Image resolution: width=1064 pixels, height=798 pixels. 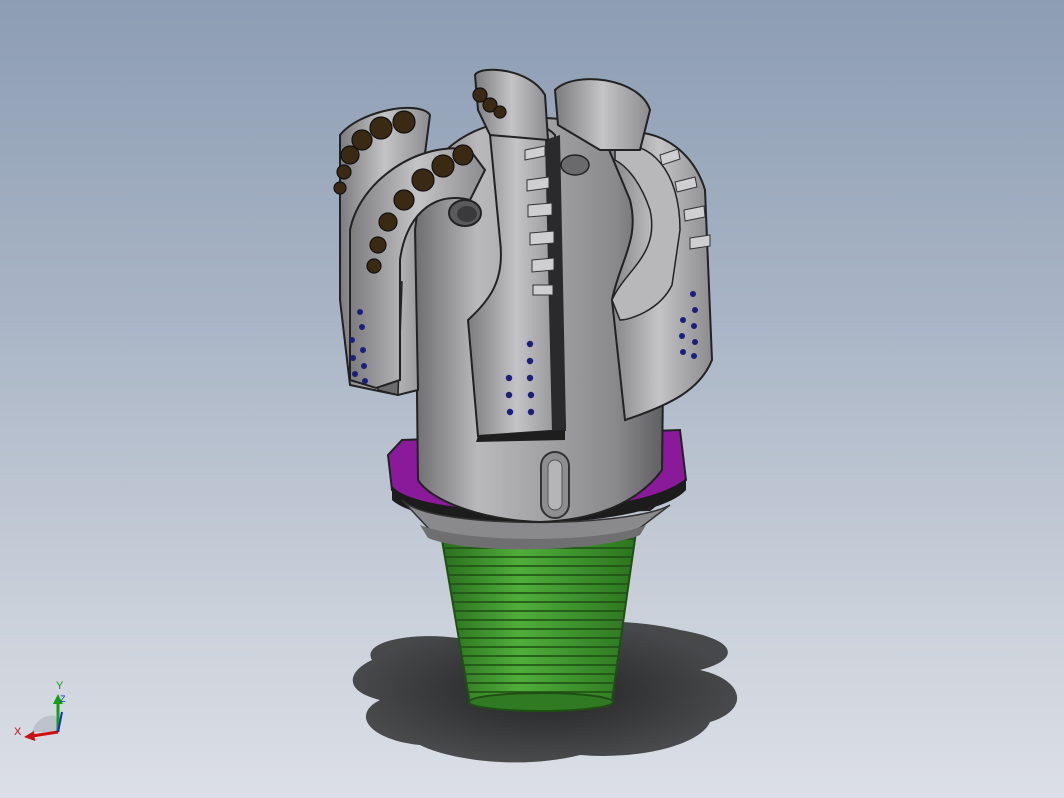 What do you see at coordinates (63, 699) in the screenshot?
I see `z-axis-label: Z` at bounding box center [63, 699].